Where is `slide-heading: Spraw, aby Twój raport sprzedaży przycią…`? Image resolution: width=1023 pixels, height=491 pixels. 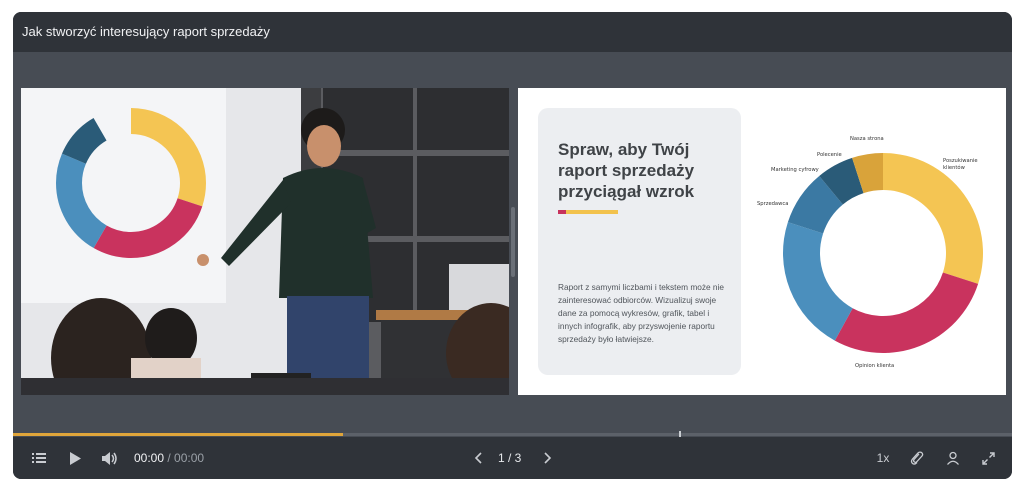 slide-heading: Spraw, aby Twój raport sprzedaży przycią… is located at coordinates (626, 170).